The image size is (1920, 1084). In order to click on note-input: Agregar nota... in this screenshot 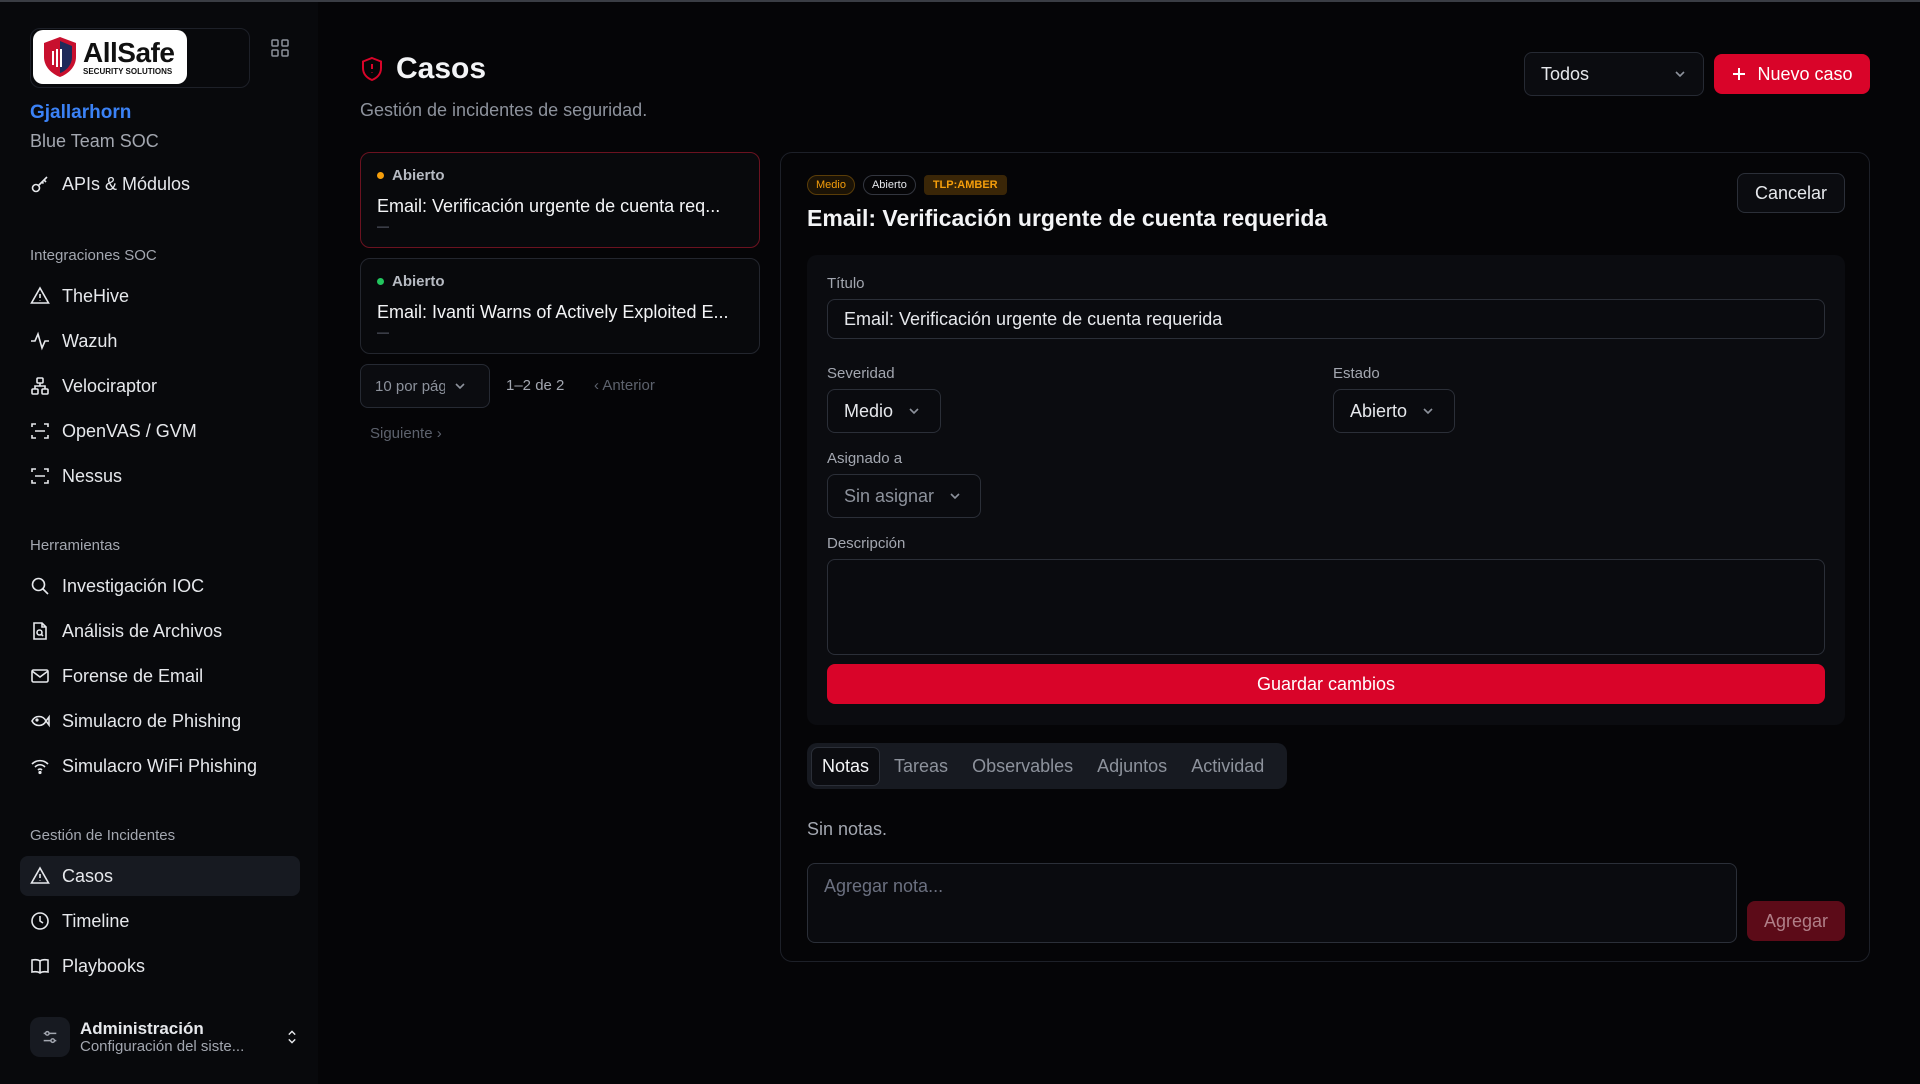, I will do `click(1272, 903)`.